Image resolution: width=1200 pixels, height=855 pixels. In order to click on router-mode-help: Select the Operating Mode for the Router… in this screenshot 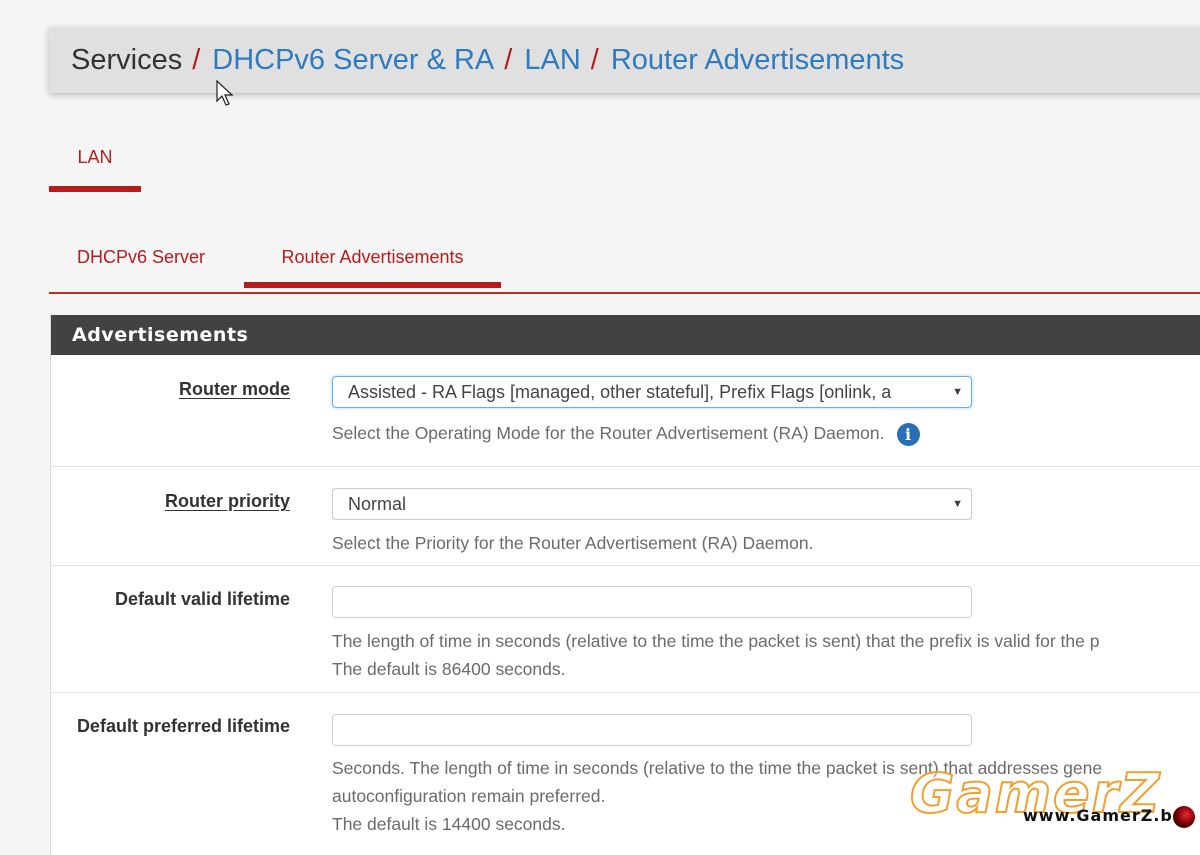, I will do `click(626, 433)`.